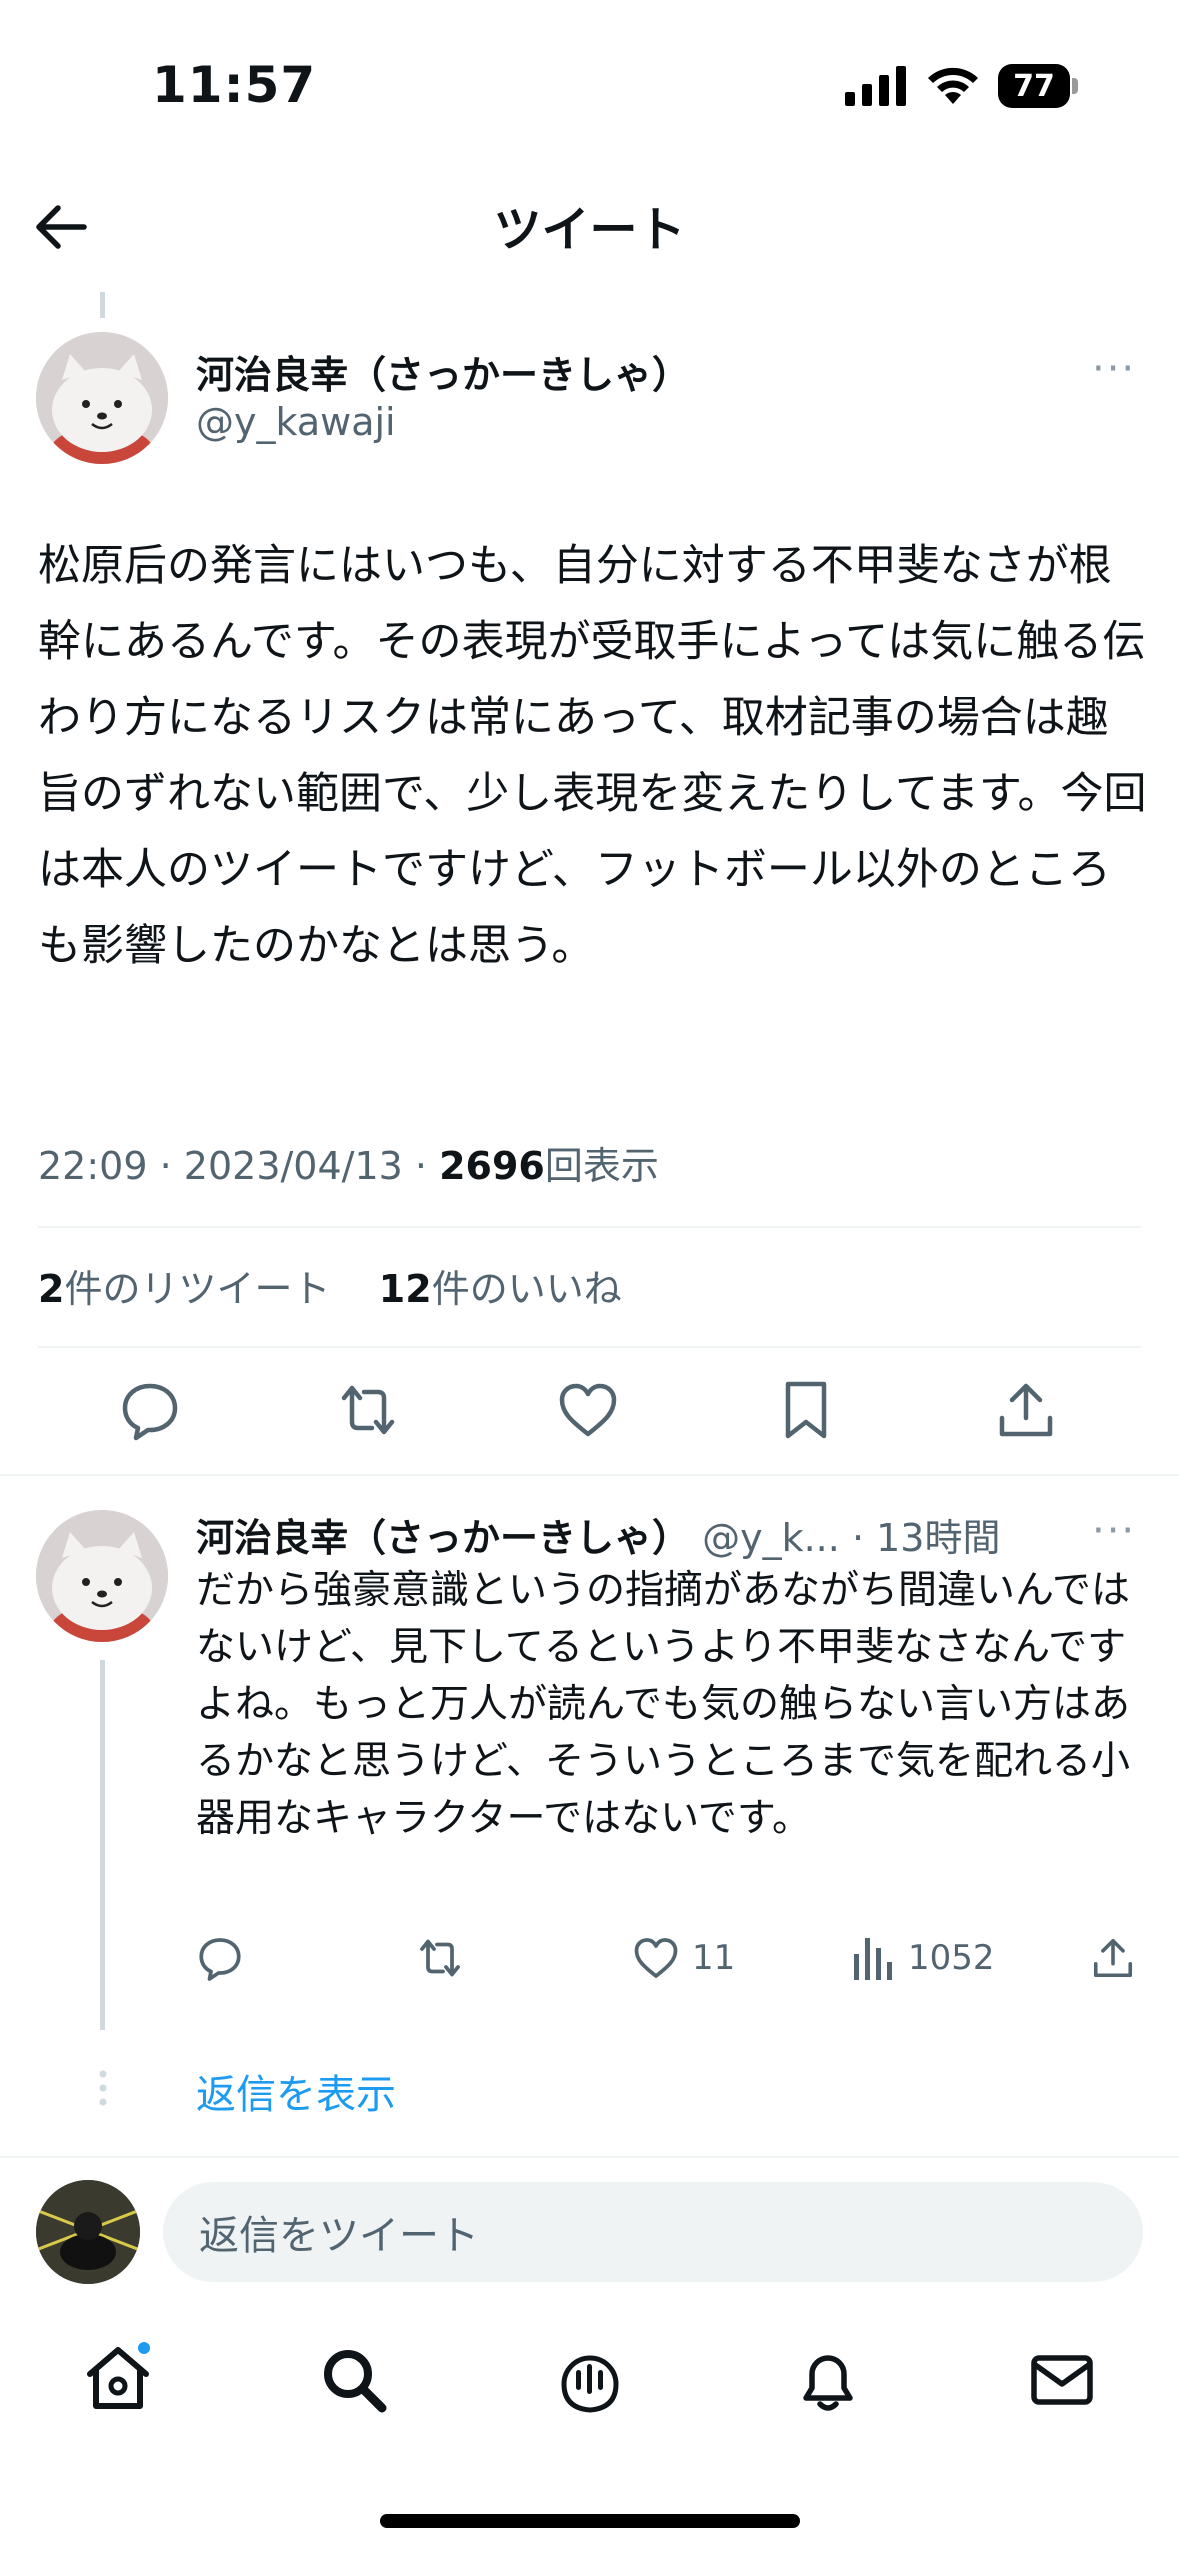 This screenshot has width=1179, height=2556. I want to click on home-indicator, so click(590, 2521).